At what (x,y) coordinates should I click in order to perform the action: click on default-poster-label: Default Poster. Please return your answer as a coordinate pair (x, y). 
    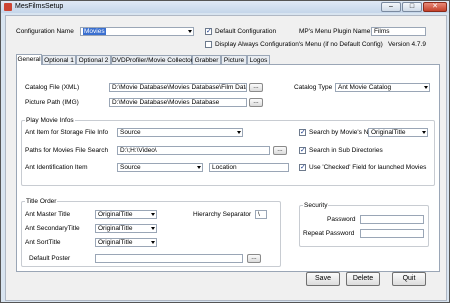
    Looking at the image, I should click on (50, 258).